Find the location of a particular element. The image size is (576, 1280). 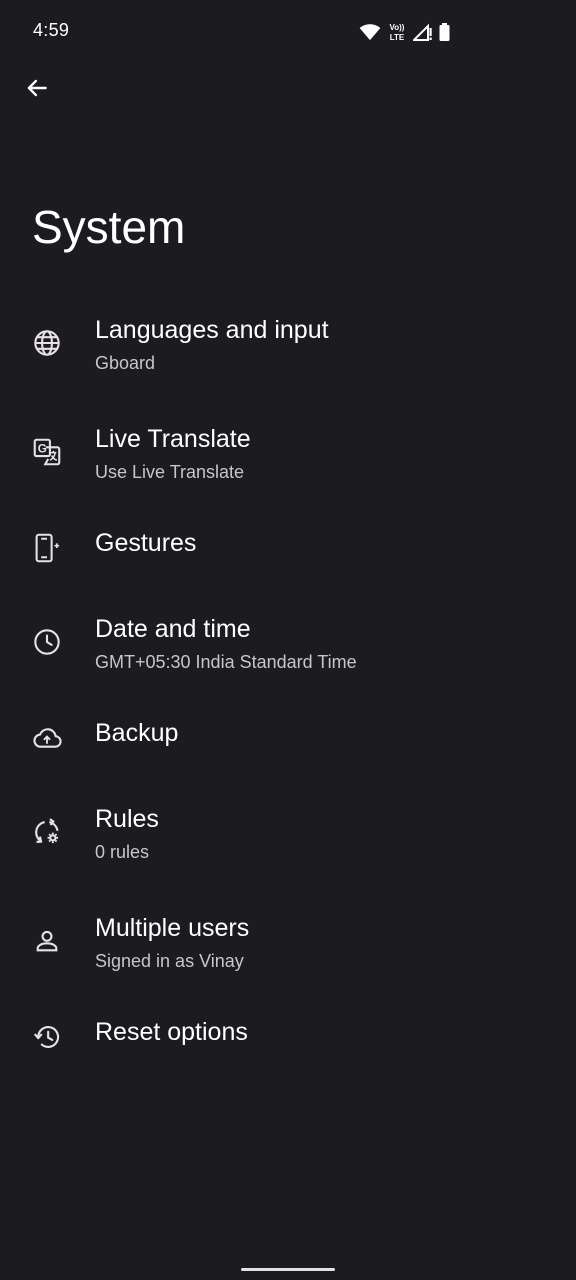

svg-text: LTE is located at coordinates (397, 37).